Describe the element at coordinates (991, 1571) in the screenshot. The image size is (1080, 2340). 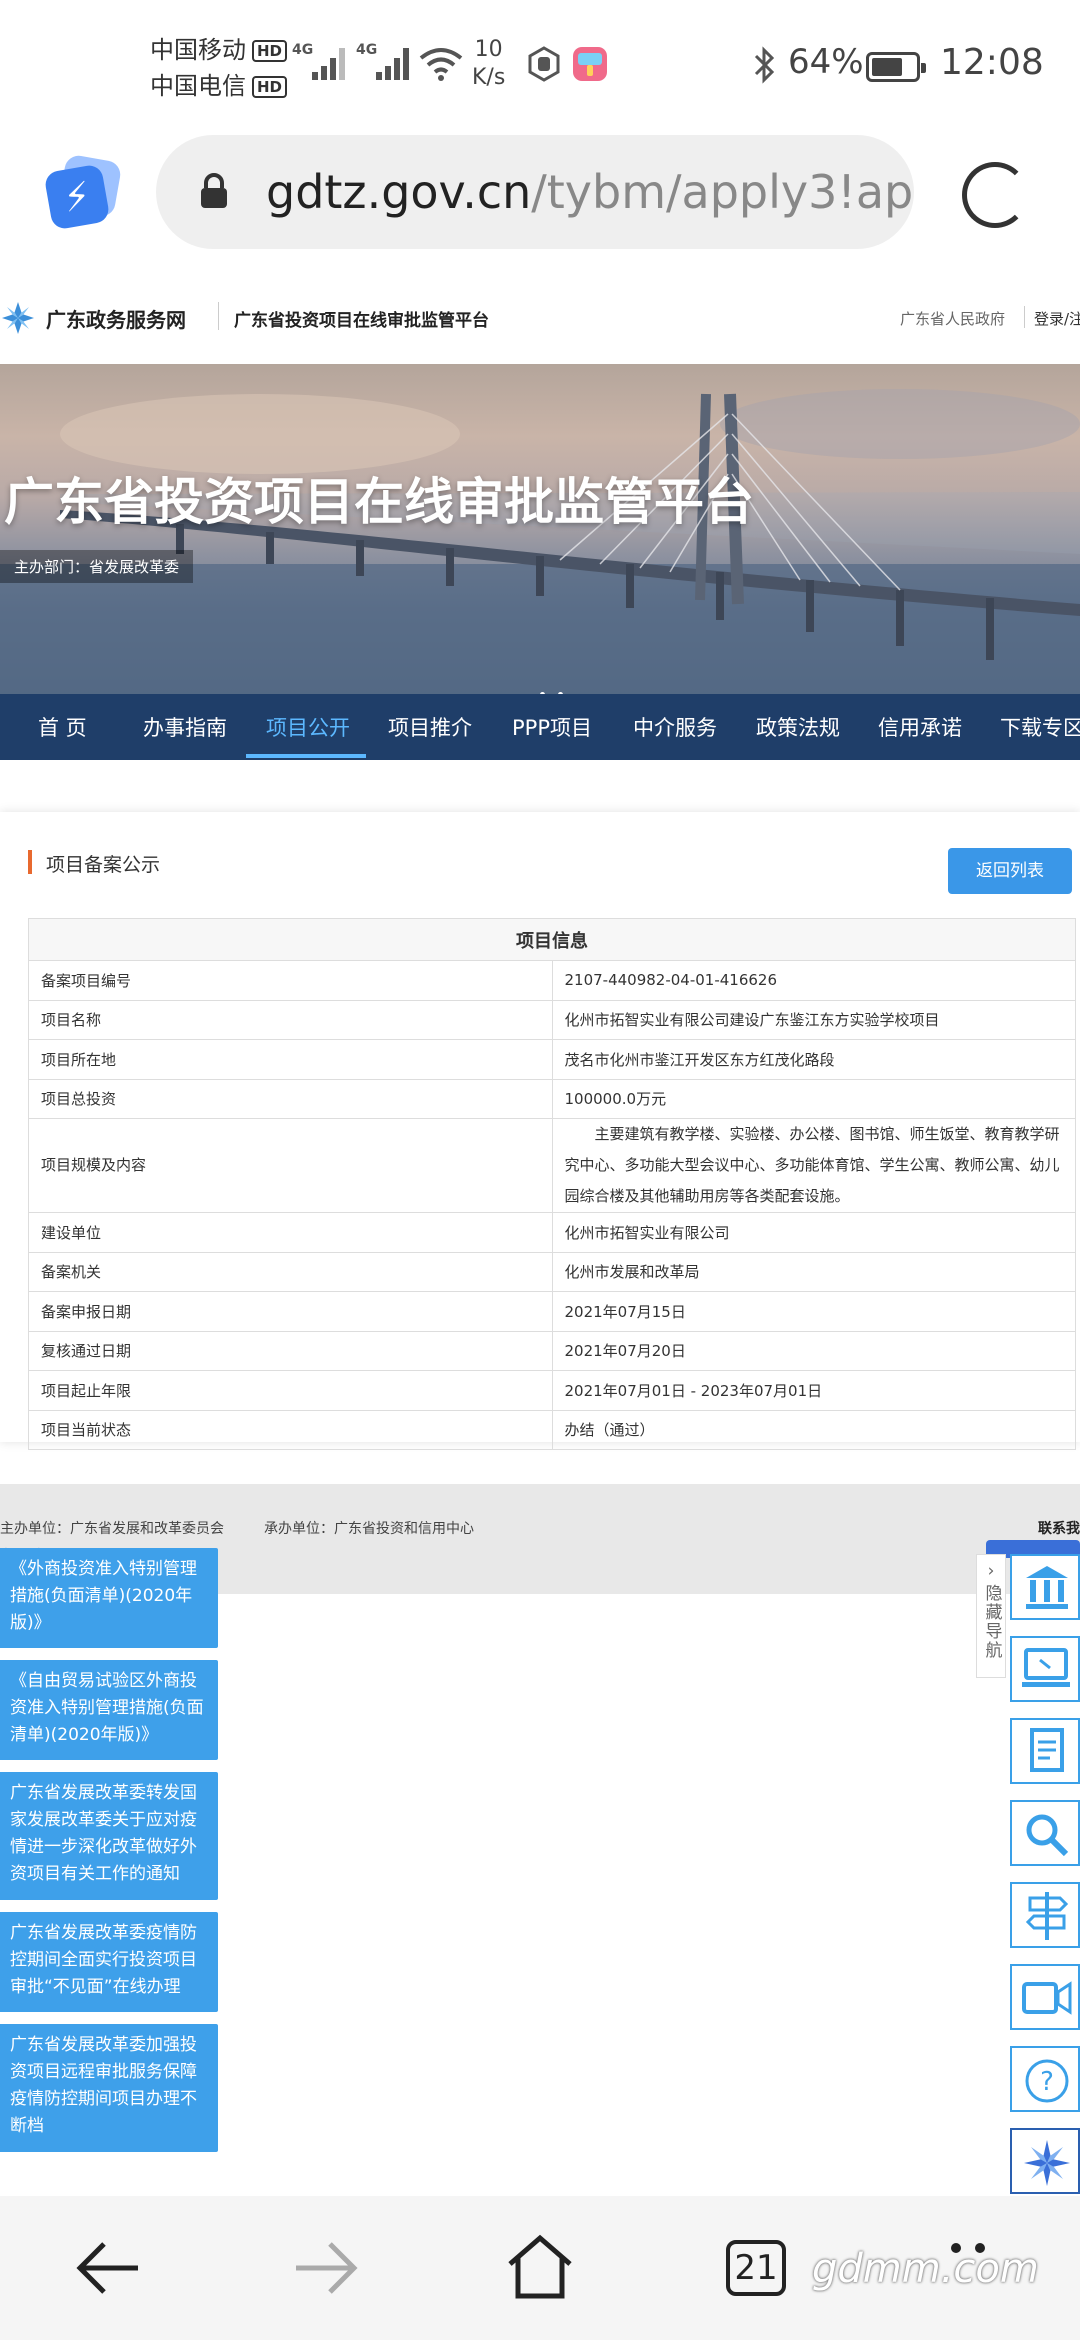
I see `chevron-right-icon: ›` at that location.